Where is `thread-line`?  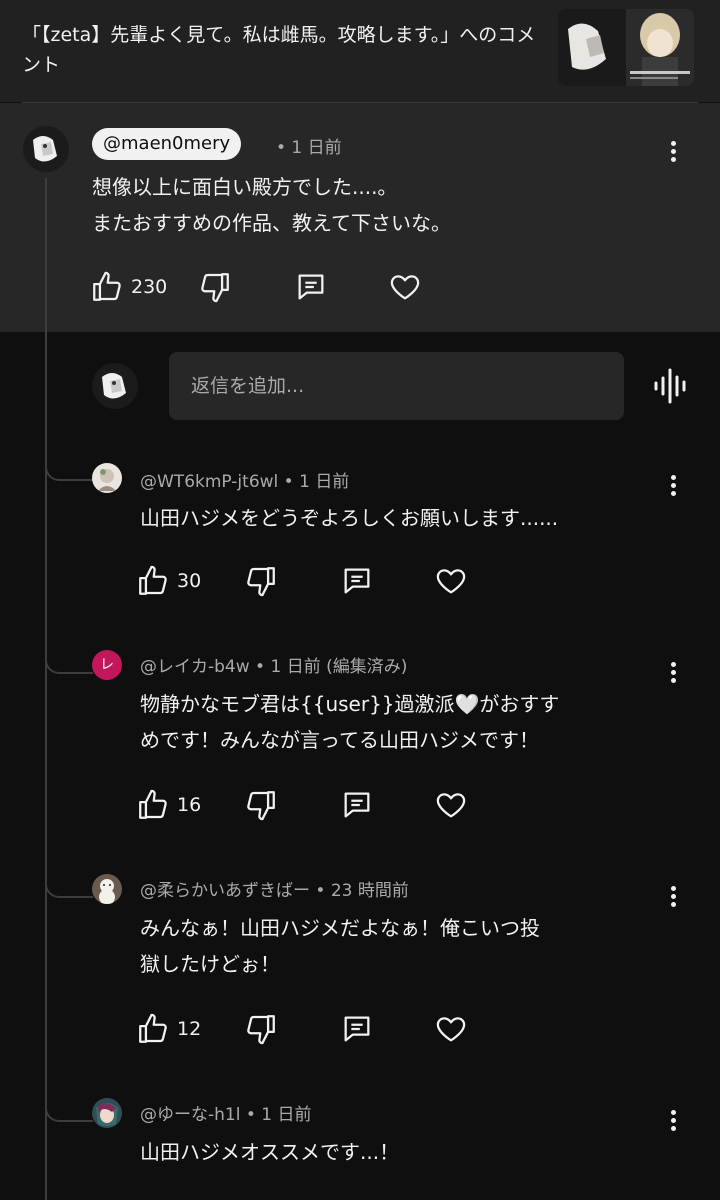
thread-line is located at coordinates (46, 689).